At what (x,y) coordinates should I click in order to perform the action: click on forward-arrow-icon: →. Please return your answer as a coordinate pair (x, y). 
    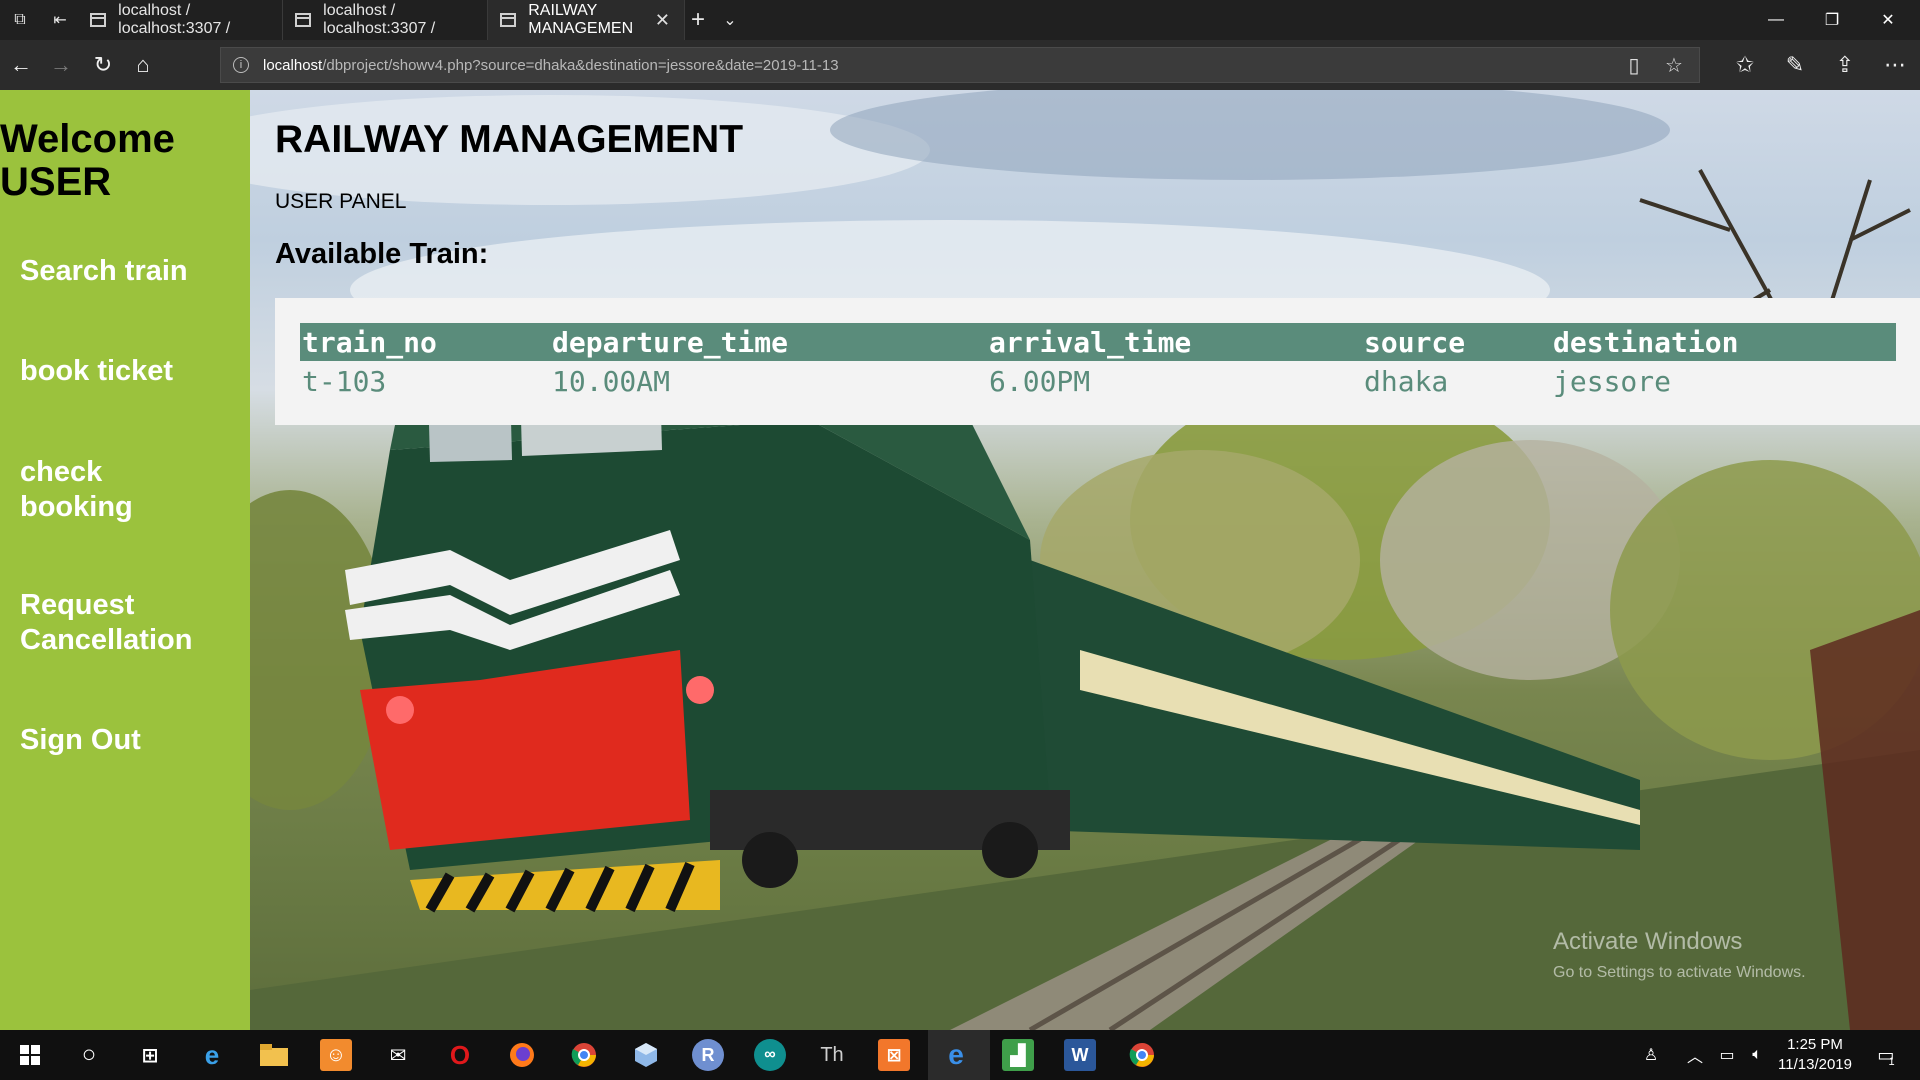
    Looking at the image, I should click on (61, 65).